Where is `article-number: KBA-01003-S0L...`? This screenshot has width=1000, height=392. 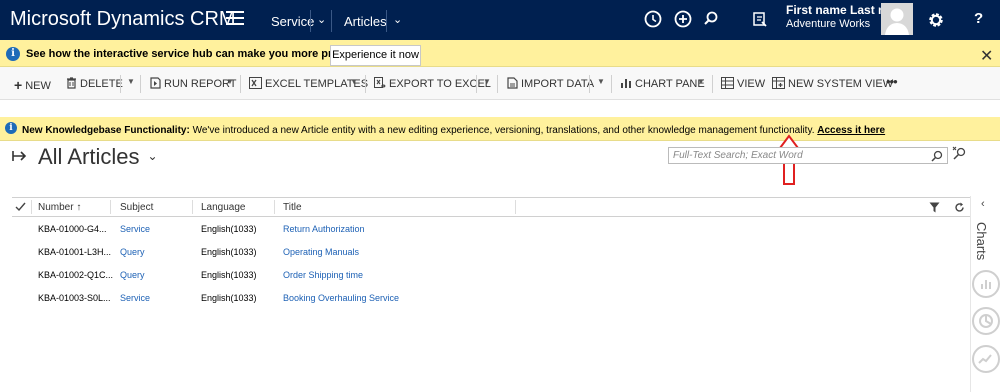 article-number: KBA-01003-S0L... is located at coordinates (74, 298).